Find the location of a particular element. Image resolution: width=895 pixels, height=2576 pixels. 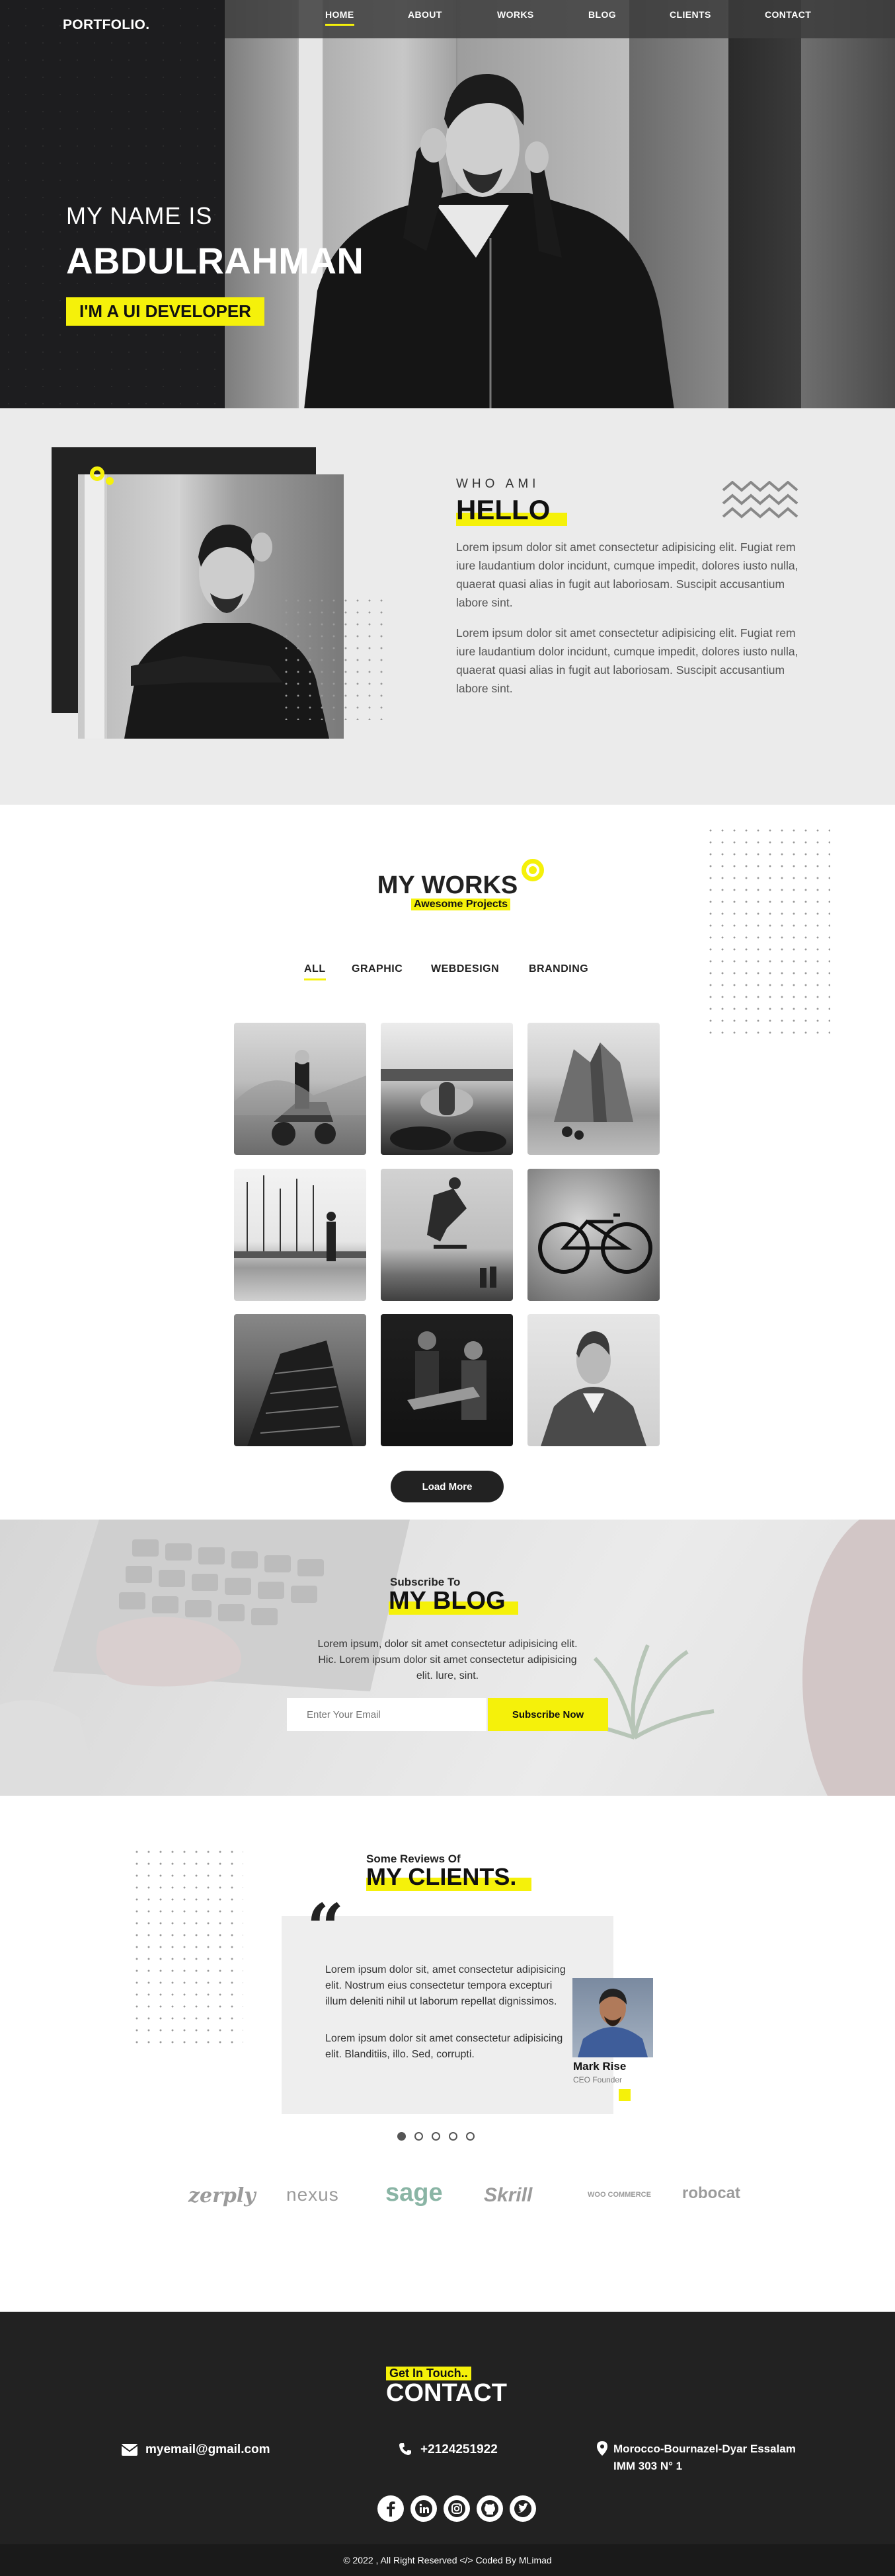

phone-icon is located at coordinates (405, 2449).